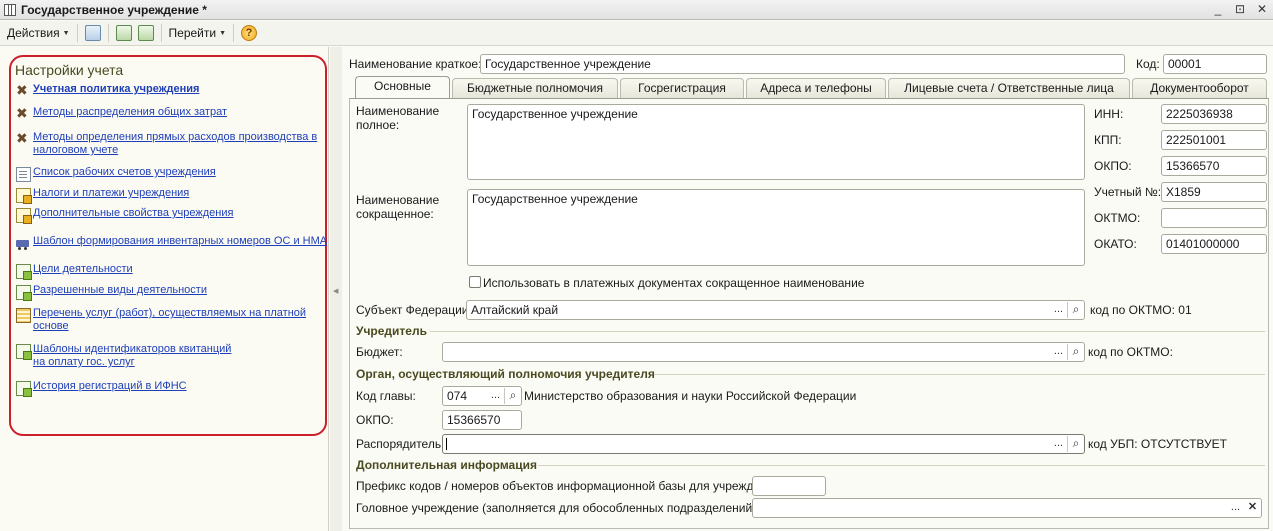  Describe the element at coordinates (535, 88) in the screenshot. I see `tab-budget-powers: Бюджетные полномочия` at that location.